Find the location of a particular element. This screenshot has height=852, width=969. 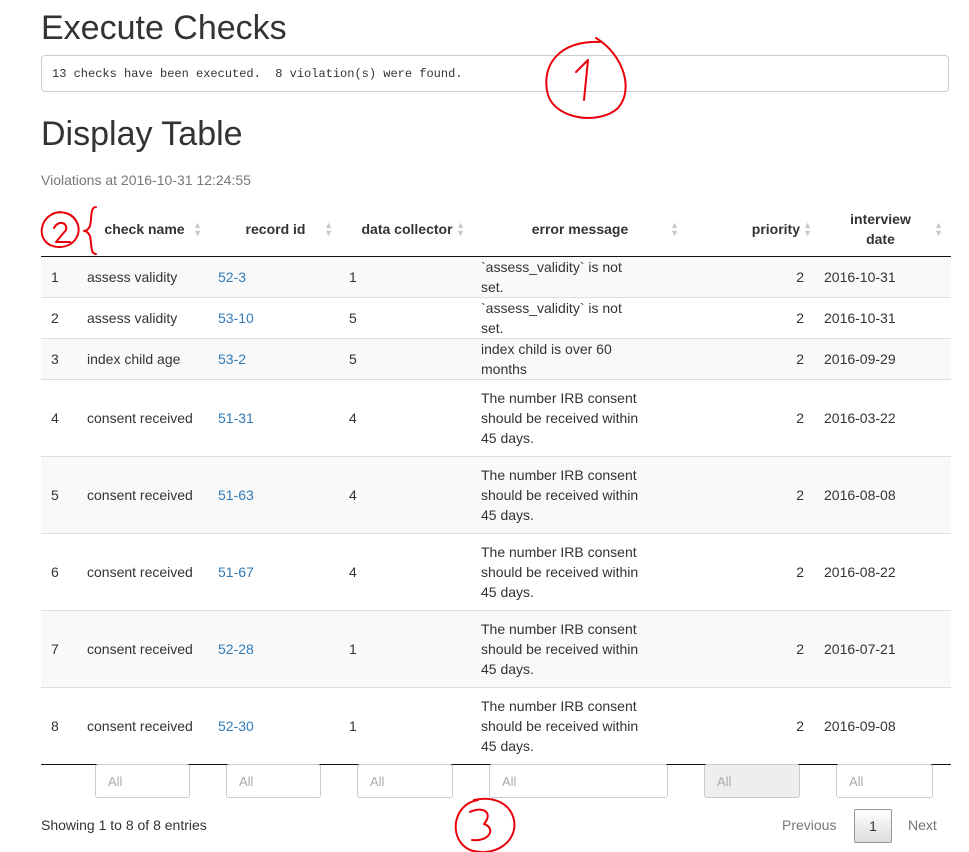

execute-checks-heading: Execute Checks is located at coordinates (164, 28).